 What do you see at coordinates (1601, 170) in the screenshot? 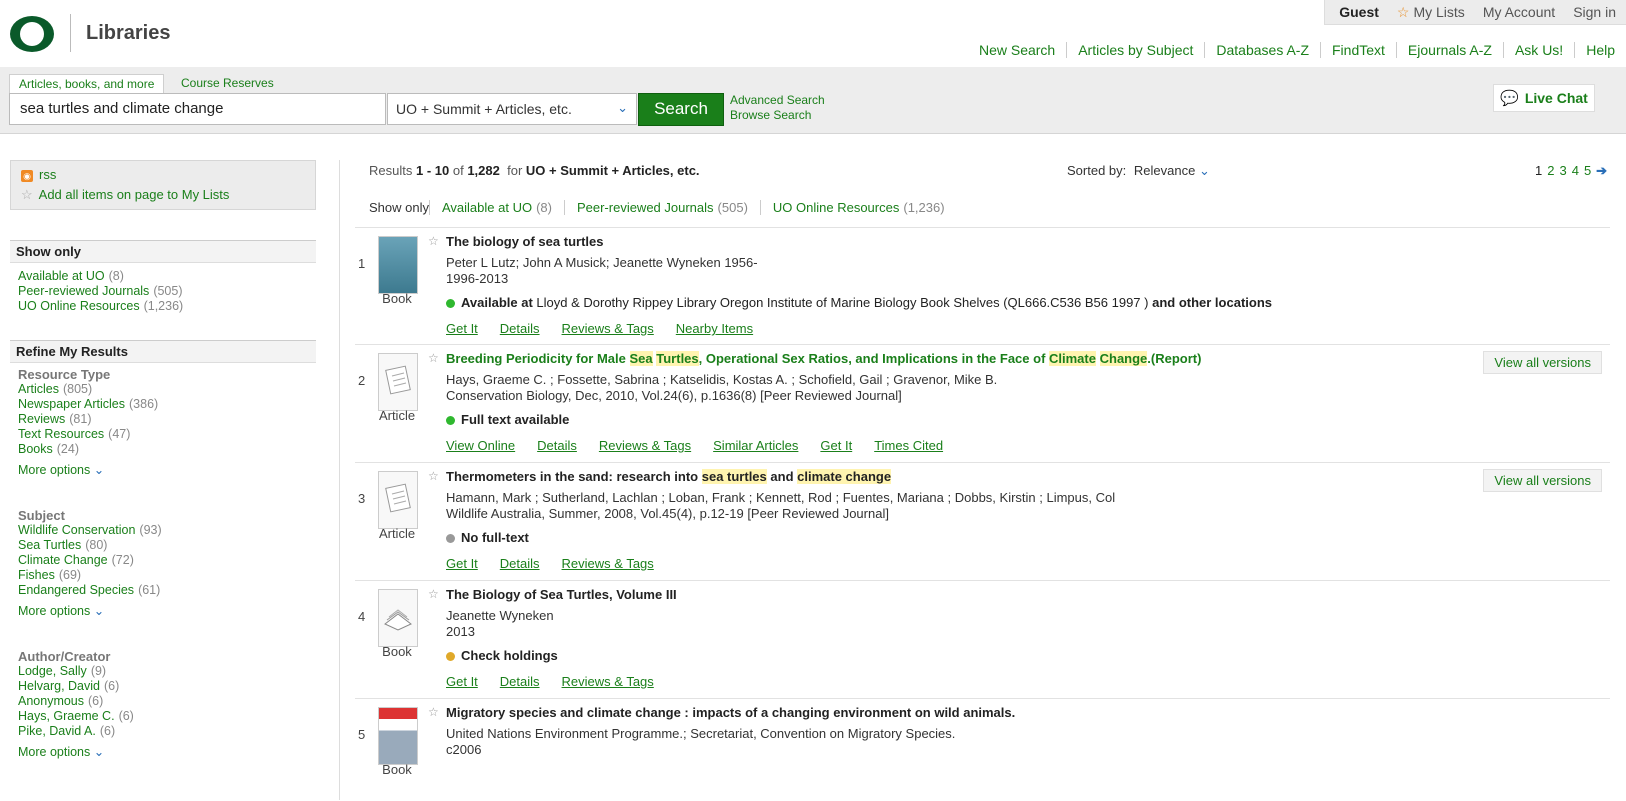
I see `next-arrow-icon: ➔` at bounding box center [1601, 170].